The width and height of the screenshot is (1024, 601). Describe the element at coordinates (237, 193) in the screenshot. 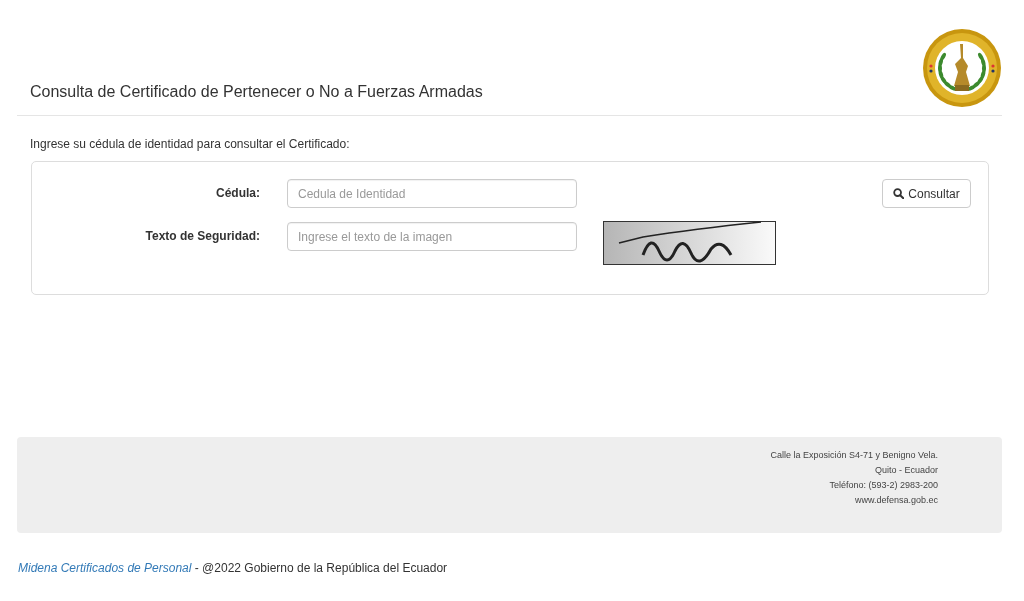

I see `field-label: Cédula:` at that location.